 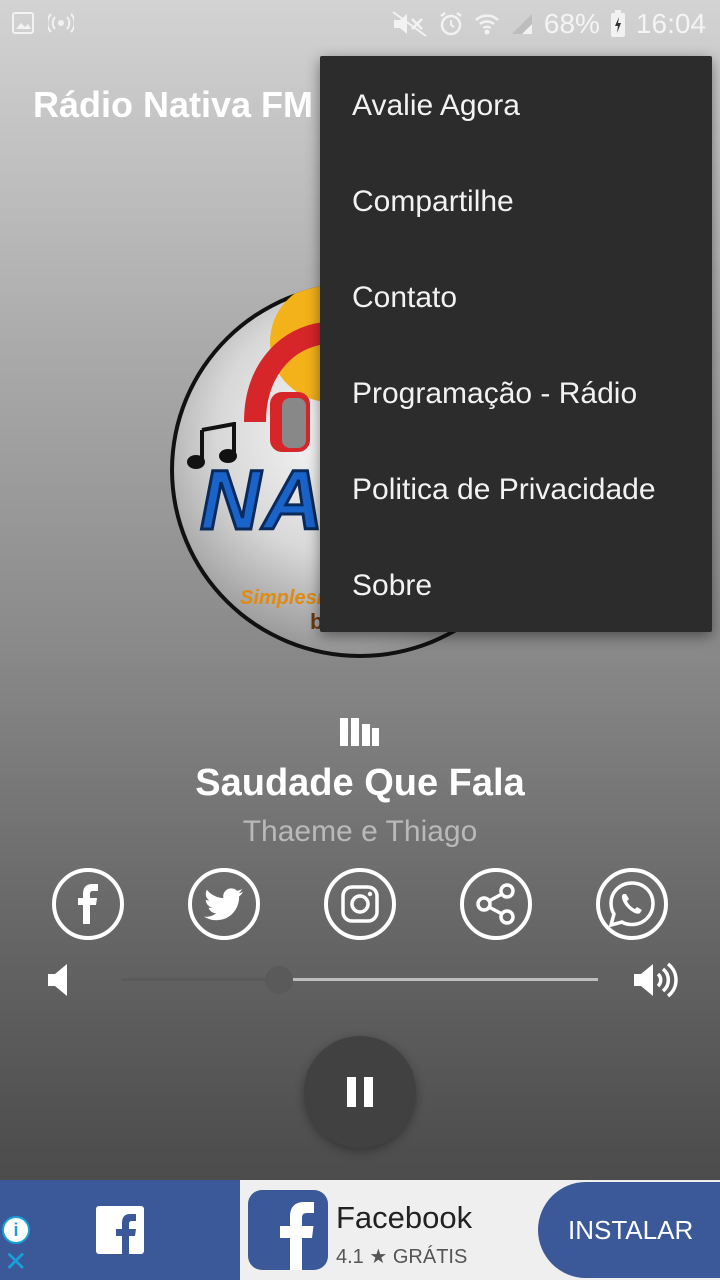 What do you see at coordinates (120, 1230) in the screenshot?
I see `facebook-logo-icon` at bounding box center [120, 1230].